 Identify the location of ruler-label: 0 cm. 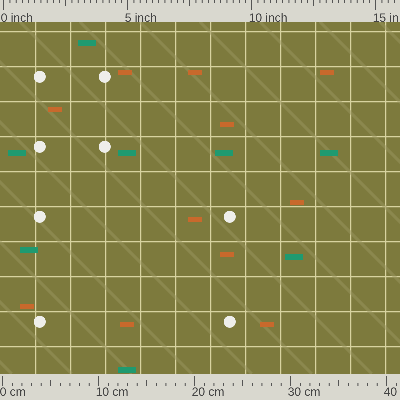
(14, 392).